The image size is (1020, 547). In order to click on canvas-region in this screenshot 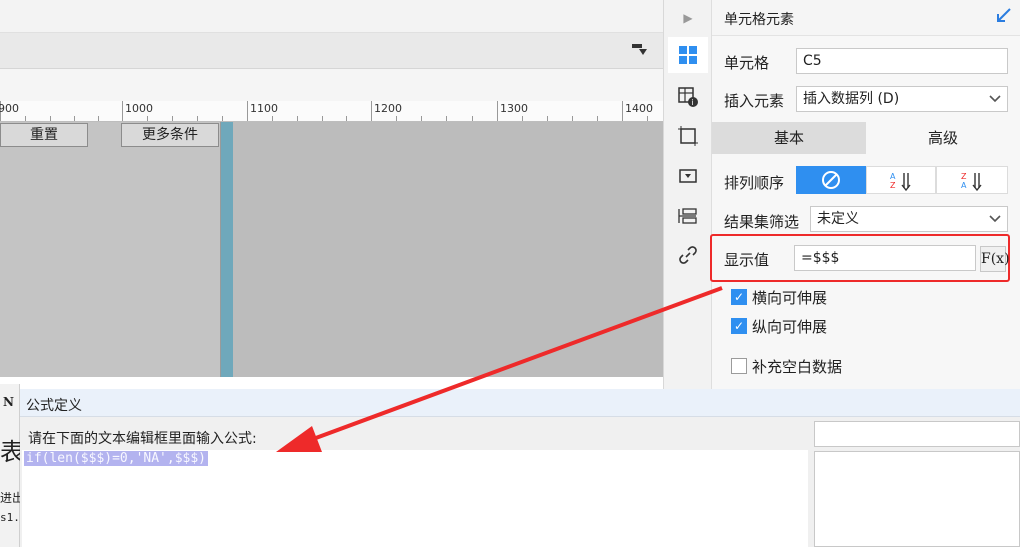, I will do `click(110, 249)`.